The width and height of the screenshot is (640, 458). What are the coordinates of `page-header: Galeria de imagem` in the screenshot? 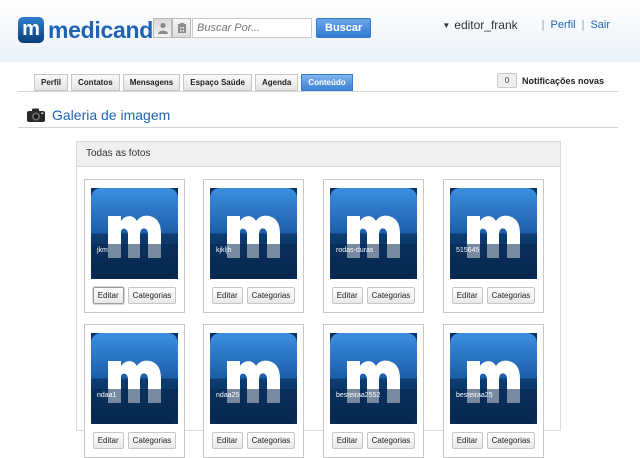 It's located at (98, 115).